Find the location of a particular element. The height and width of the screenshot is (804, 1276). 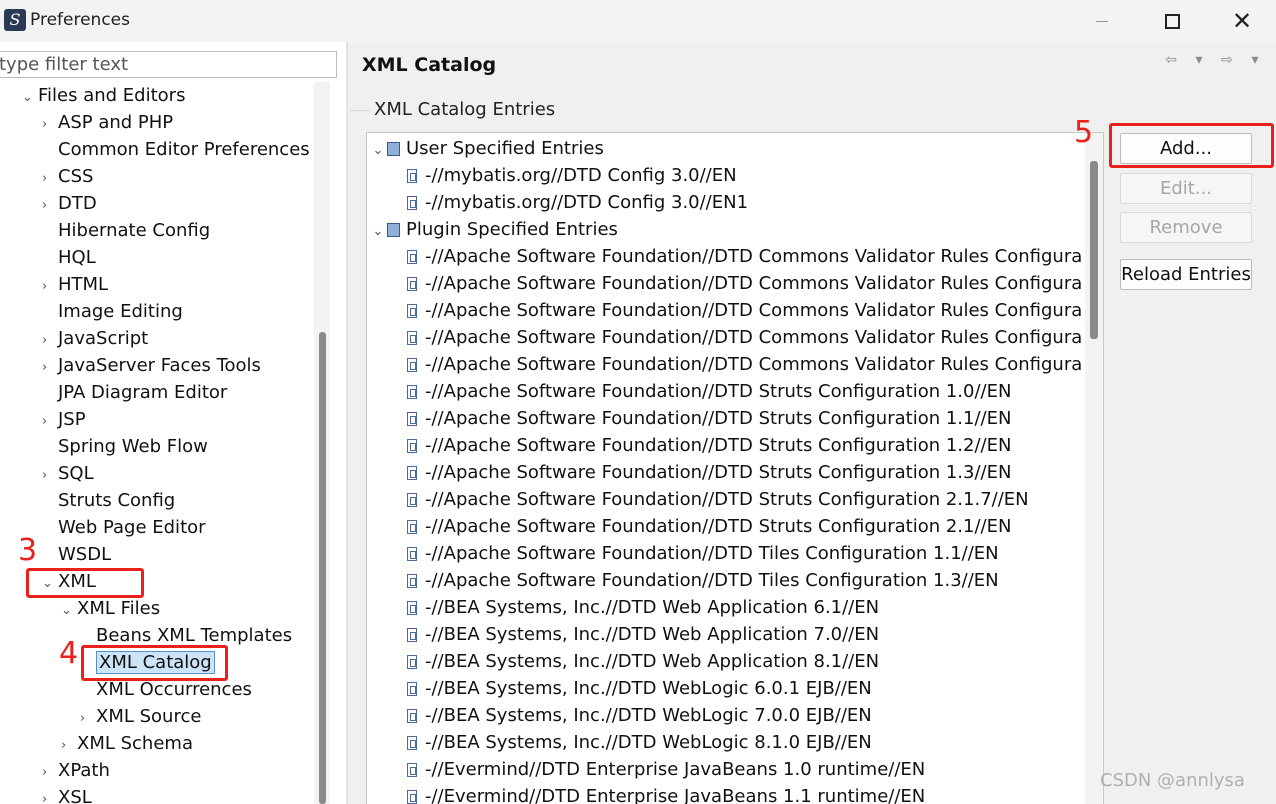

back-menu-chevron-icon: ▾ is located at coordinates (1199, 62).